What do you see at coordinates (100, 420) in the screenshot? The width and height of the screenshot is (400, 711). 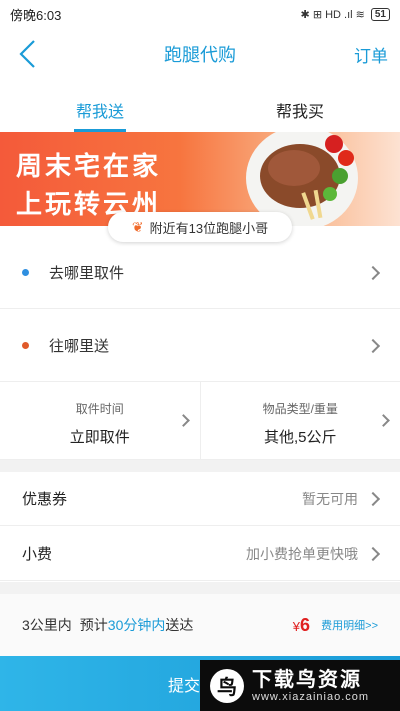 I see `pickup-time-cell: 取件时间 立即取件` at bounding box center [100, 420].